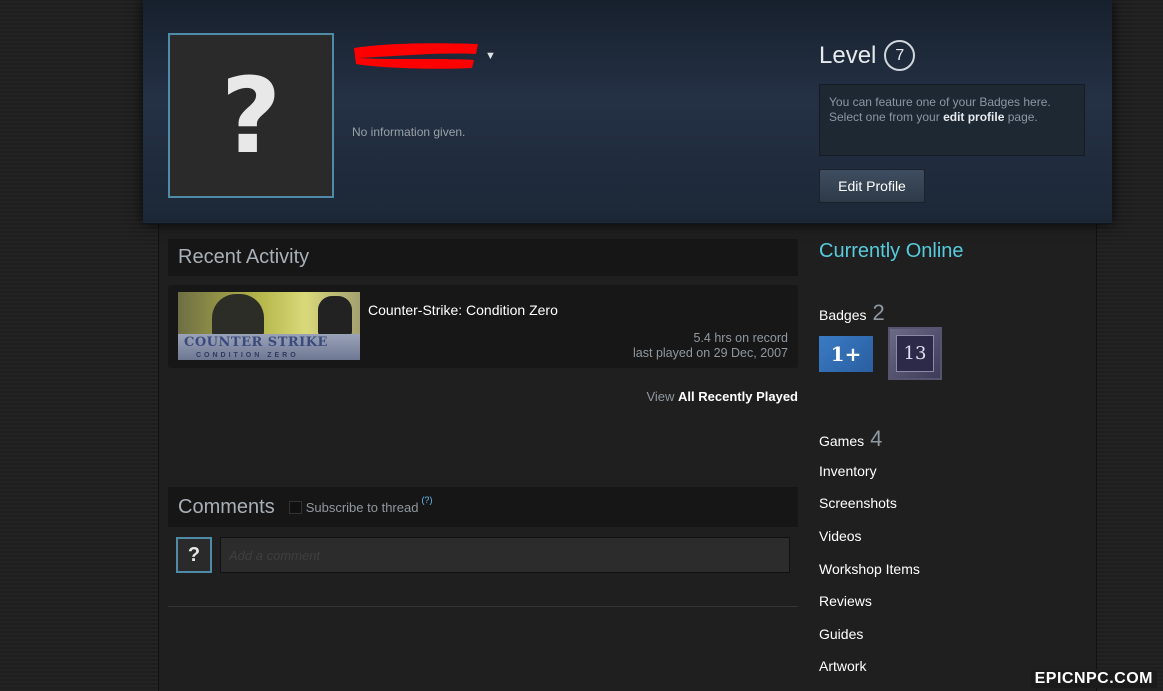  Describe the element at coordinates (505, 555) in the screenshot. I see `add-comment-input` at that location.